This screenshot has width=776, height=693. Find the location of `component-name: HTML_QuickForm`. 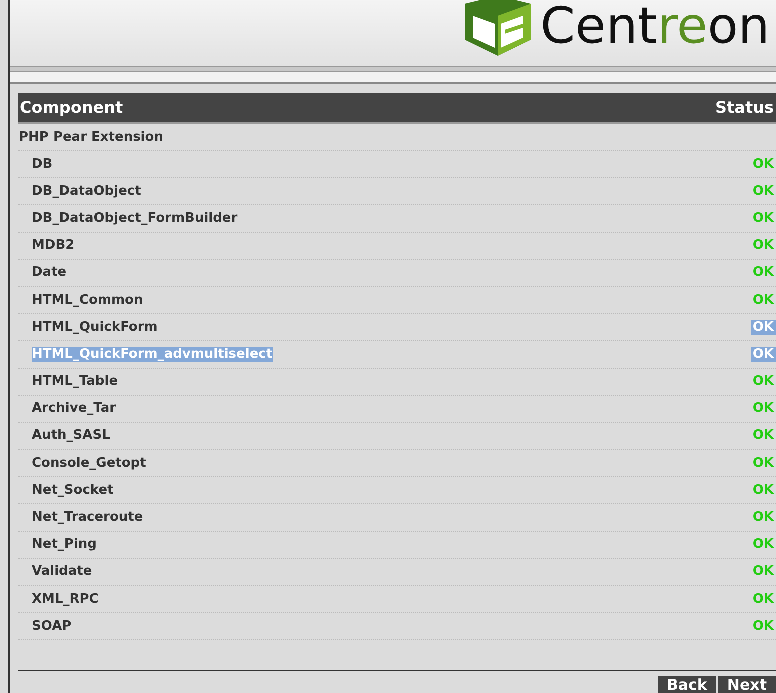

component-name: HTML_QuickForm is located at coordinates (95, 327).